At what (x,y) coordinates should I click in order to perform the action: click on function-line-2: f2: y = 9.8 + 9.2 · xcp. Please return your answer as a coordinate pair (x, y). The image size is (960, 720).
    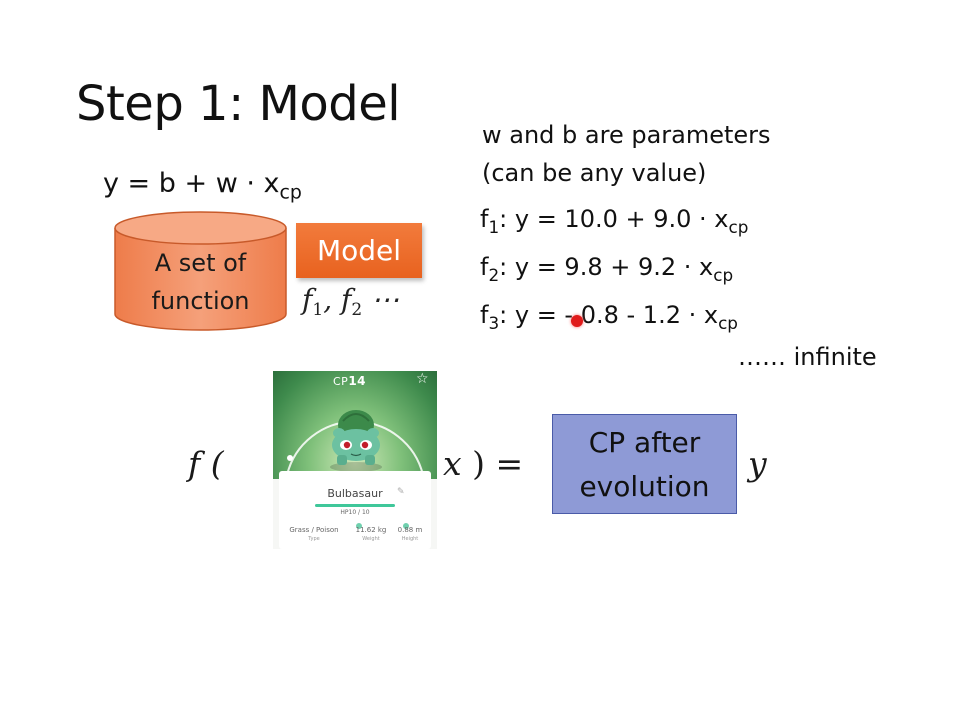
    Looking at the image, I should click on (606, 268).